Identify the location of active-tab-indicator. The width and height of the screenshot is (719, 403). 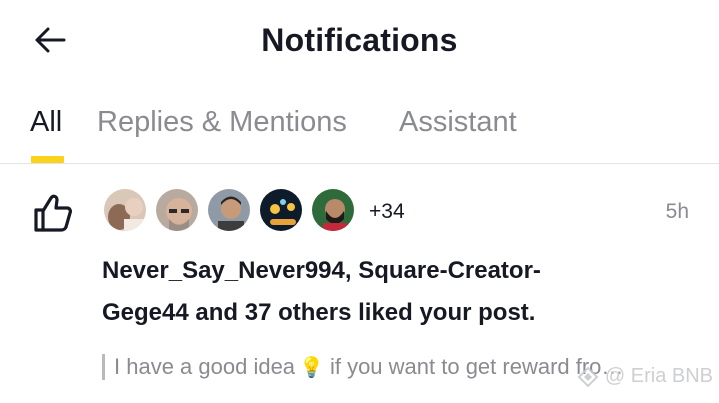
(47, 159).